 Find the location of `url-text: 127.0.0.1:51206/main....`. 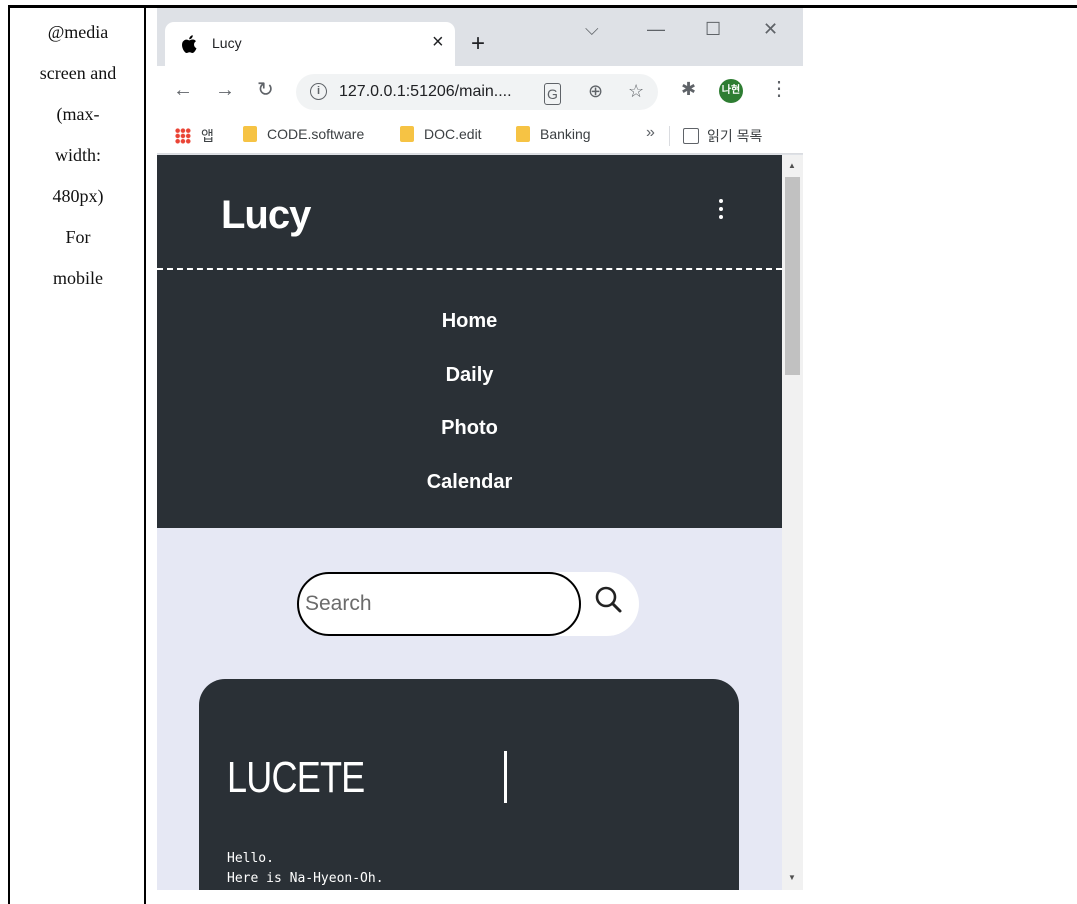

url-text: 127.0.0.1:51206/main.... is located at coordinates (425, 91).